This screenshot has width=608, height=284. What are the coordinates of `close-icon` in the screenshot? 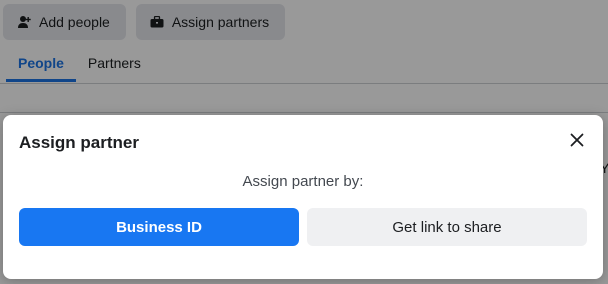 It's located at (577, 142).